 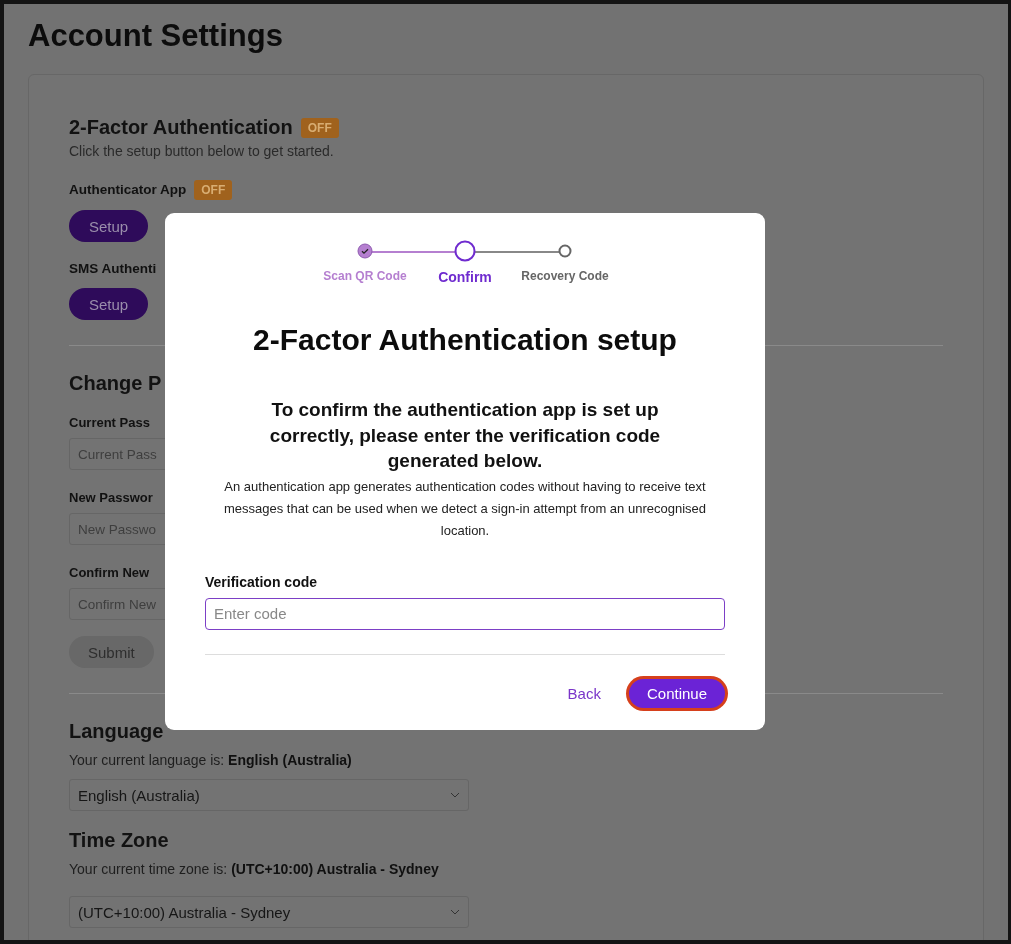 I want to click on verification-code-field: Enter code, so click(x=465, y=613).